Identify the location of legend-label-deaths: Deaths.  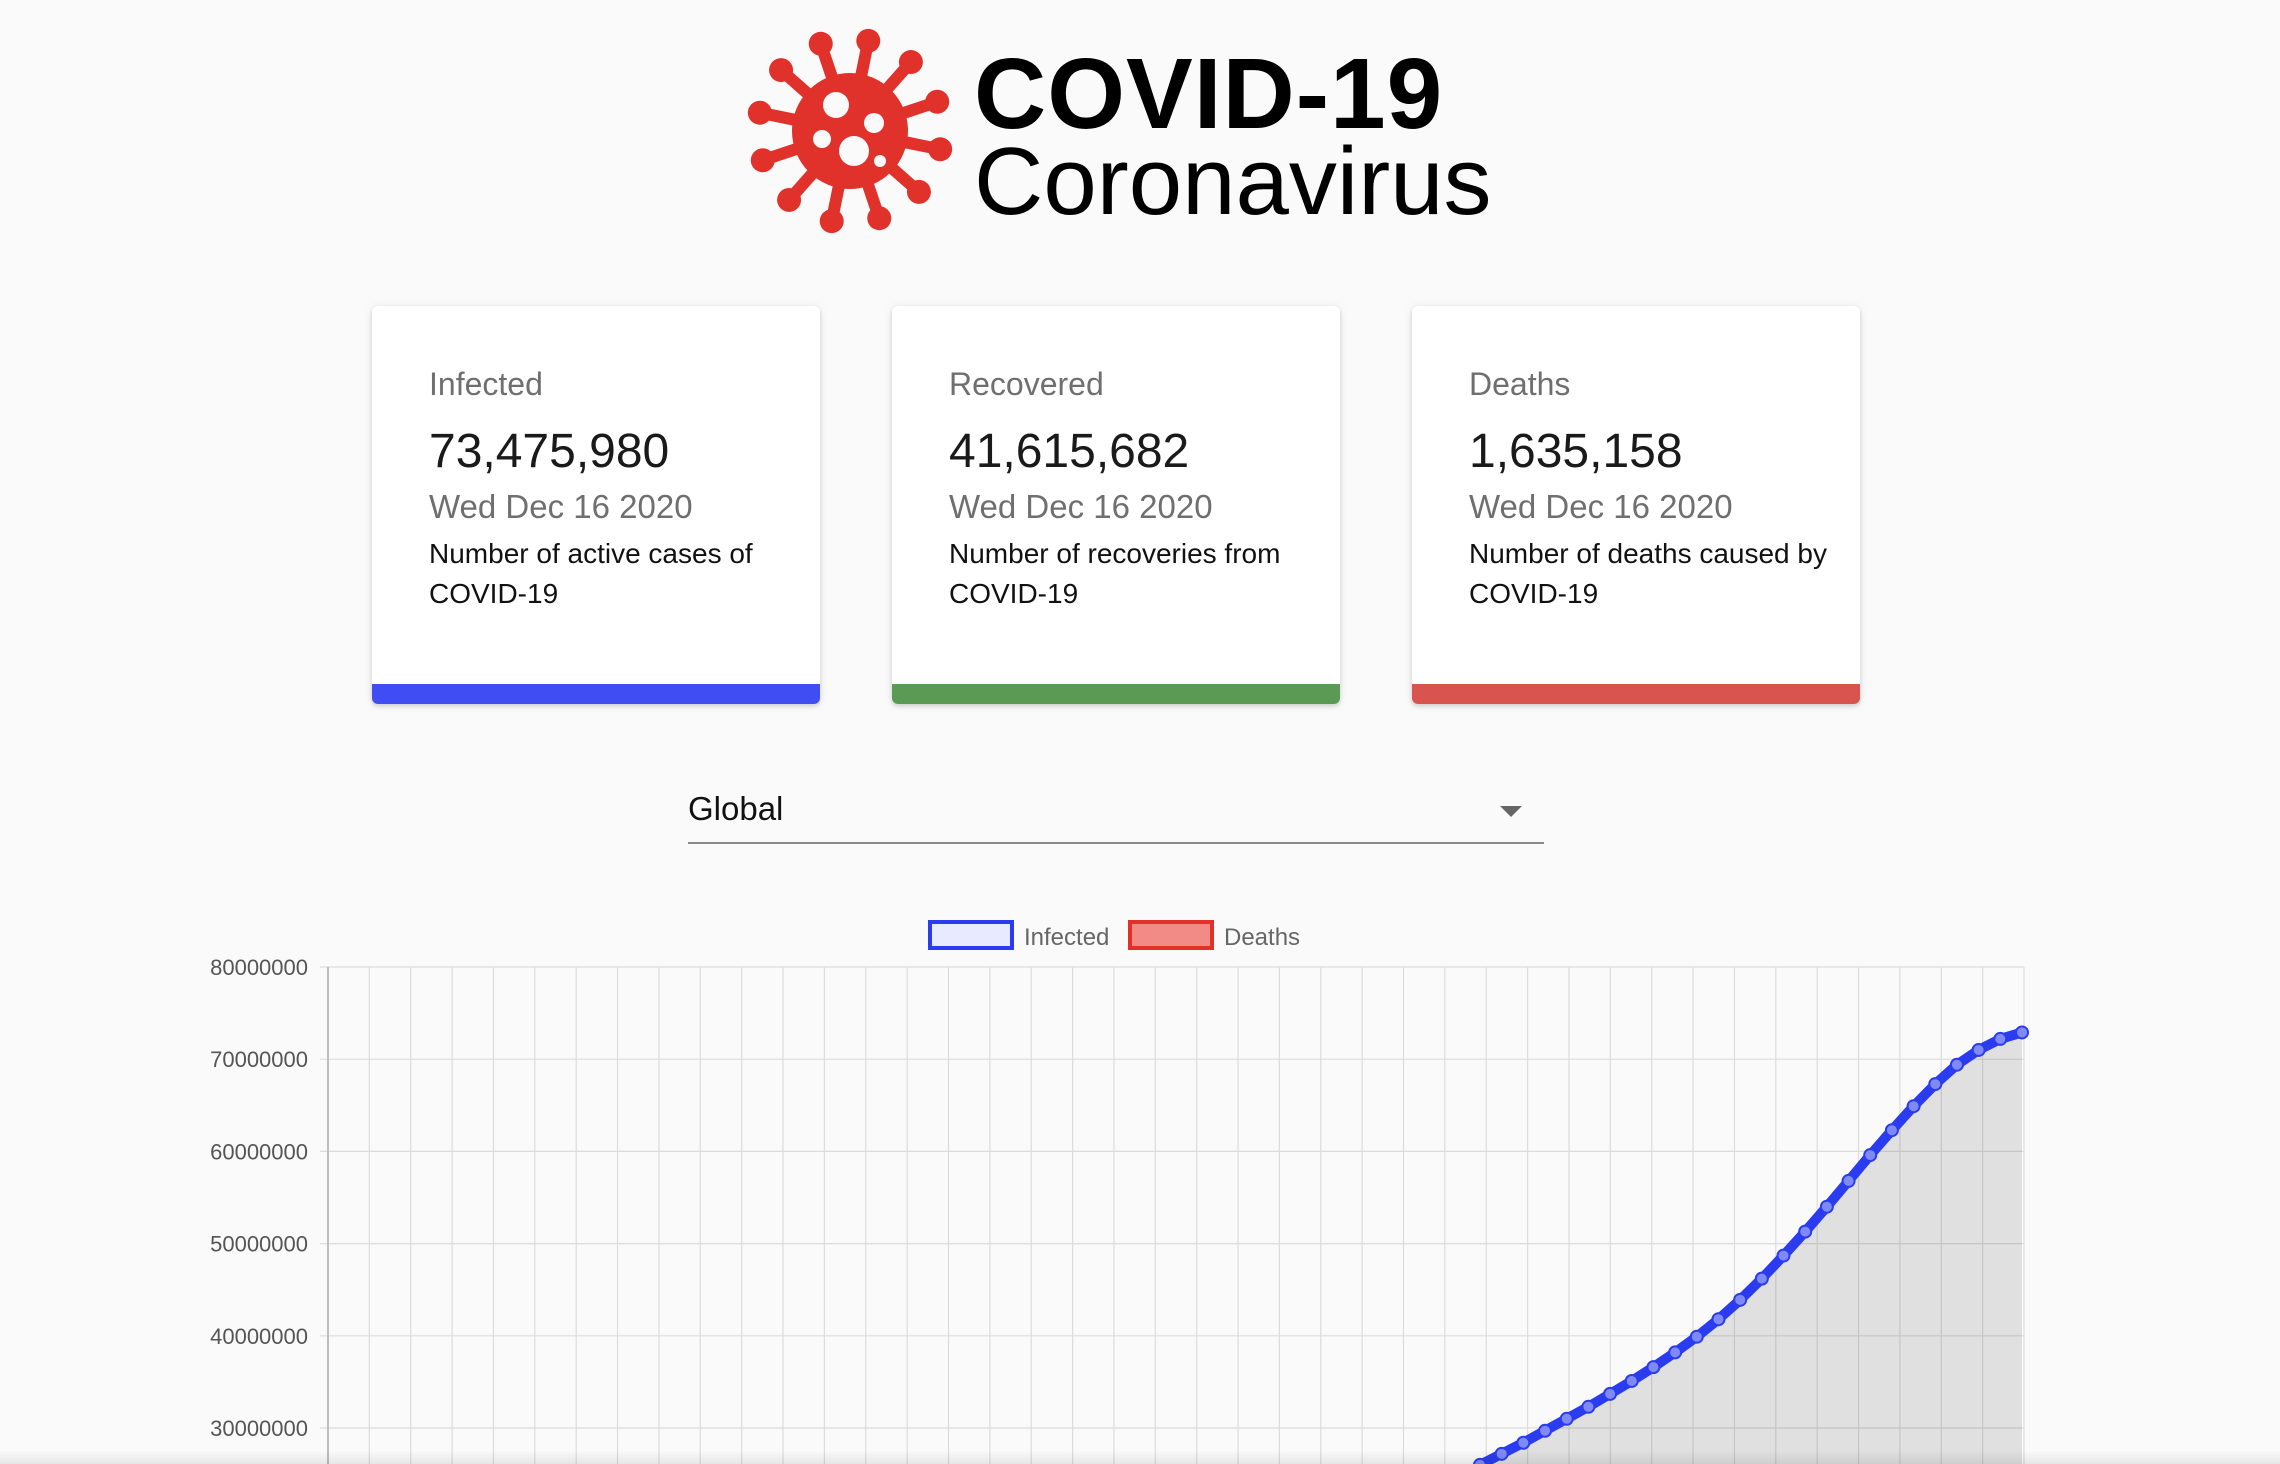
(1262, 937).